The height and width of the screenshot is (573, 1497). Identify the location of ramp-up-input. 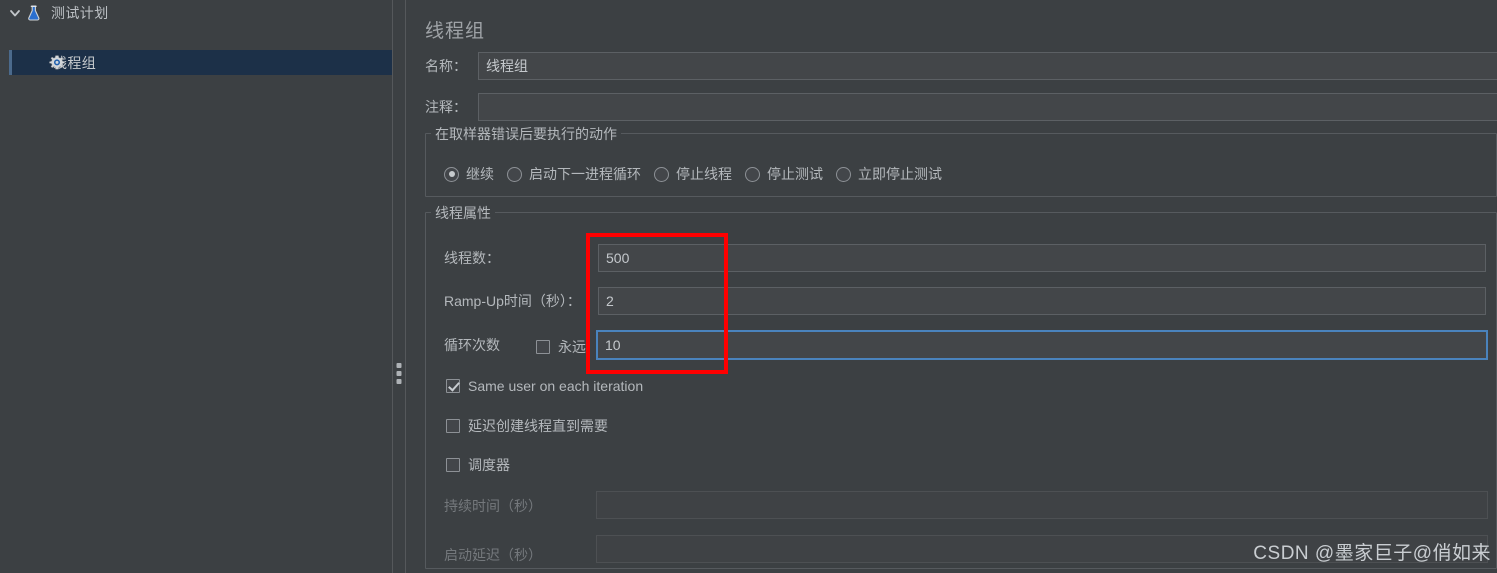
(1042, 301).